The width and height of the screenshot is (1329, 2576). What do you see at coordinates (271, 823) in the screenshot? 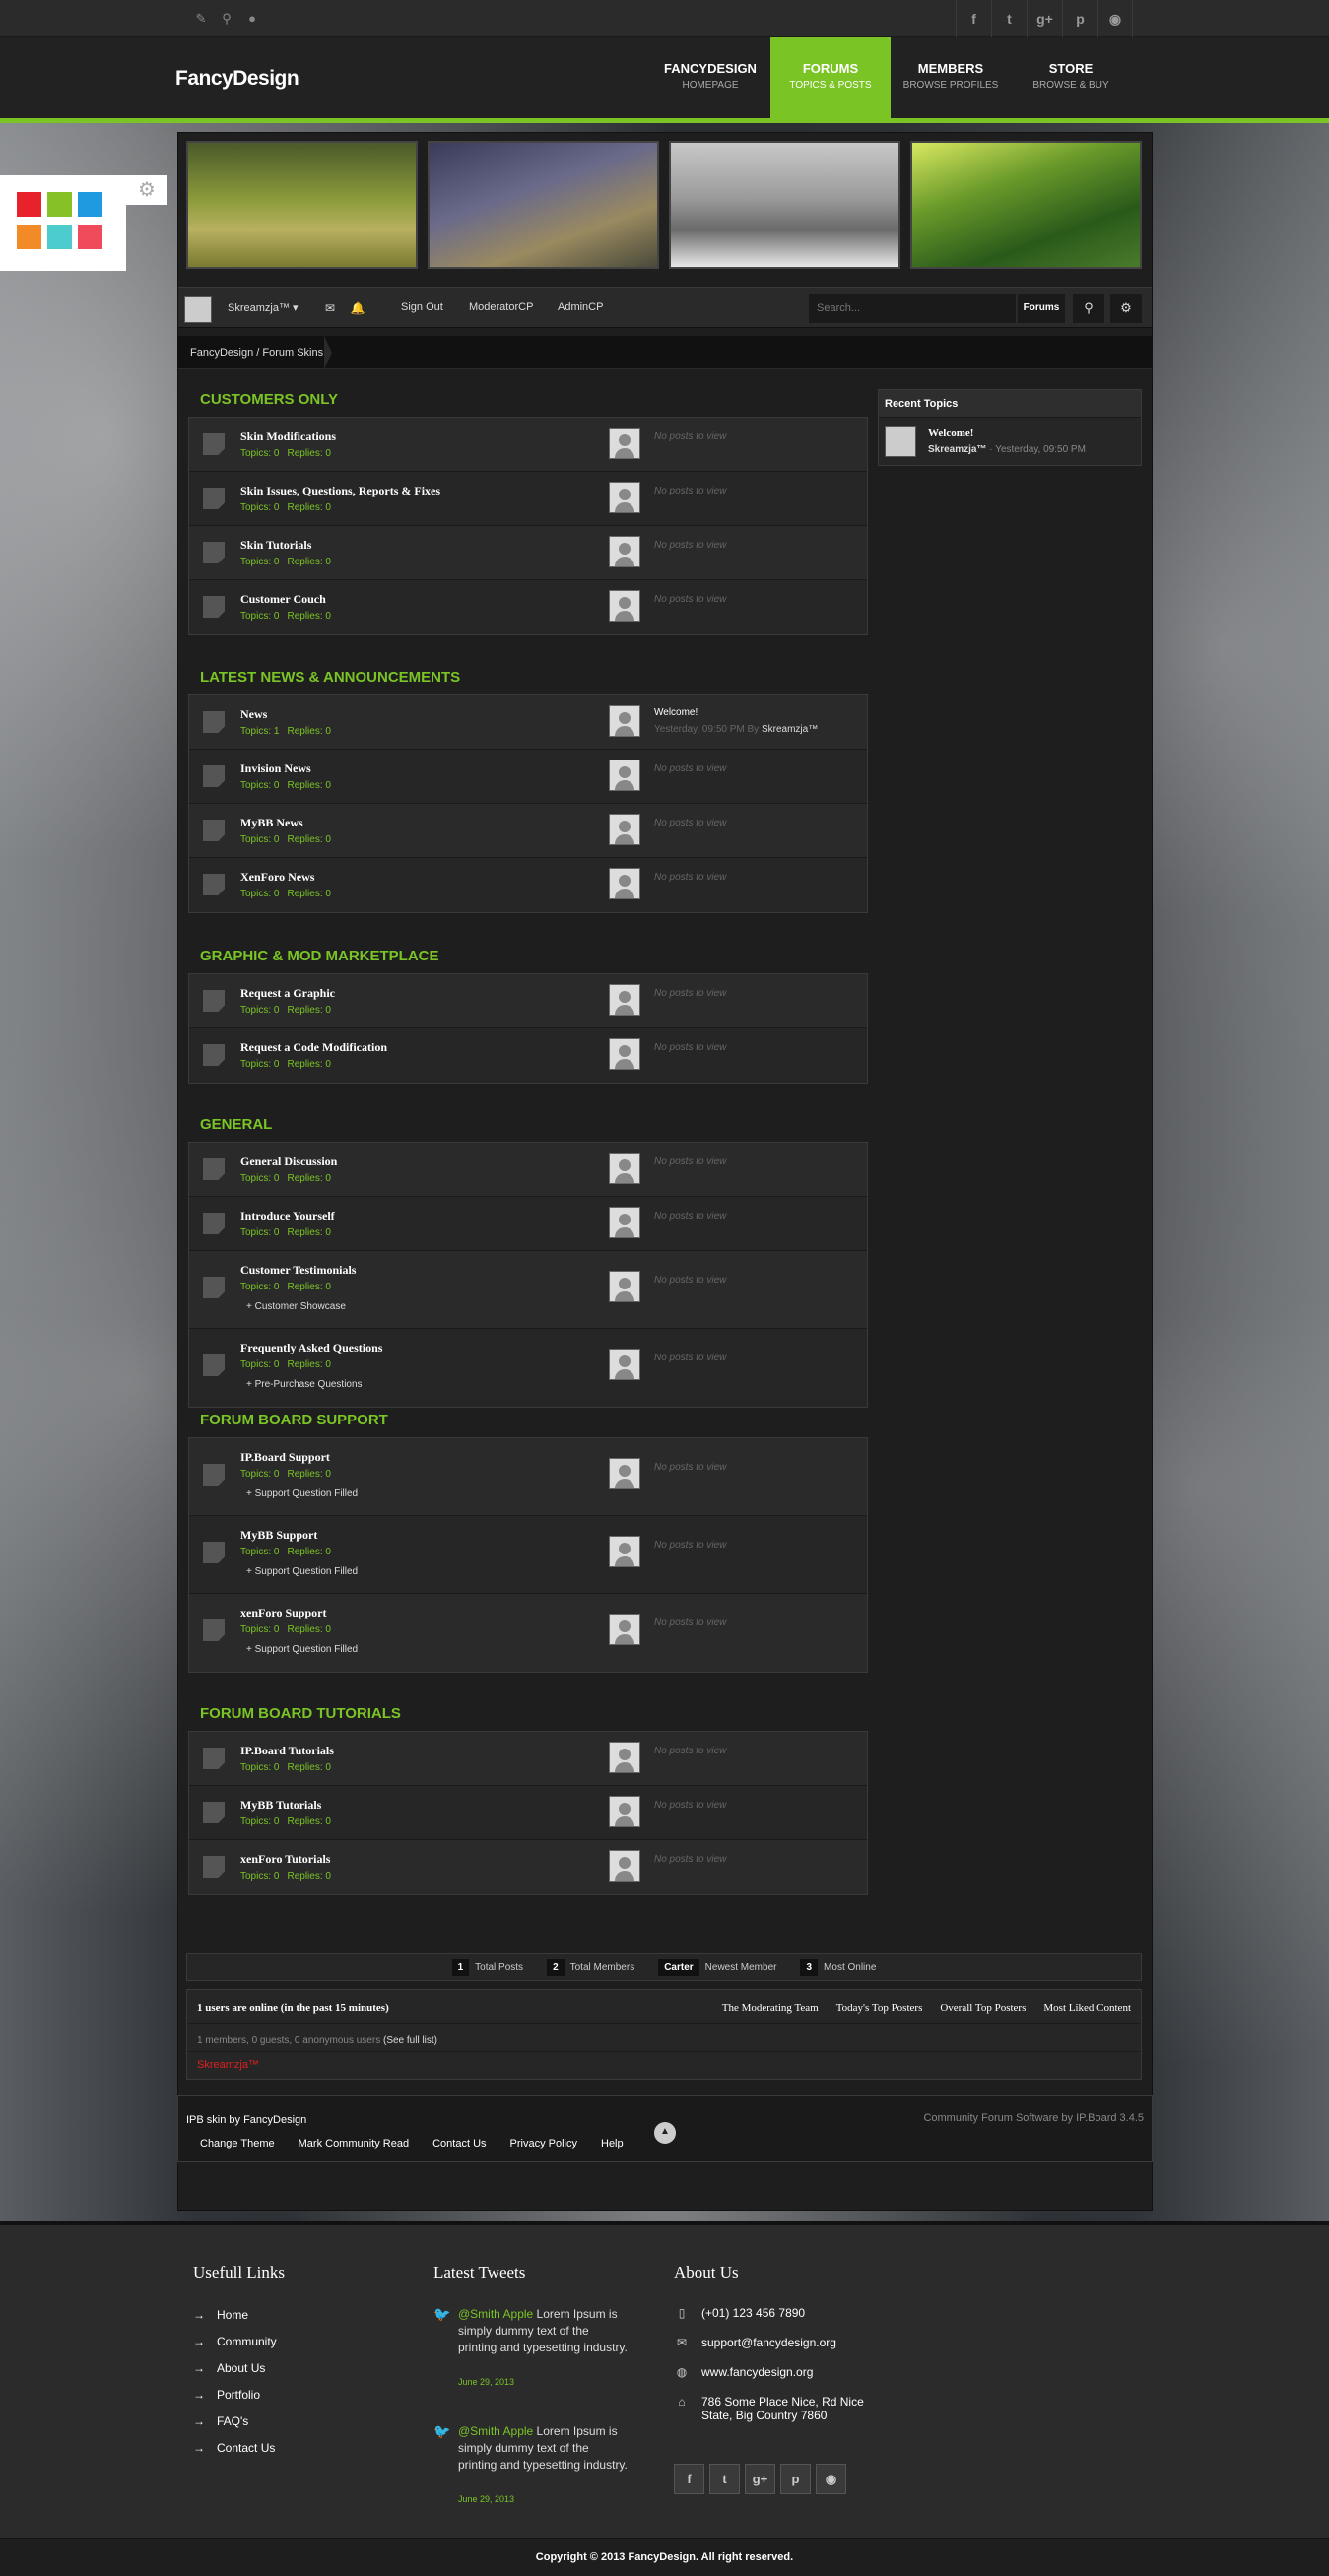
I see `forum-name: MyBB News` at bounding box center [271, 823].